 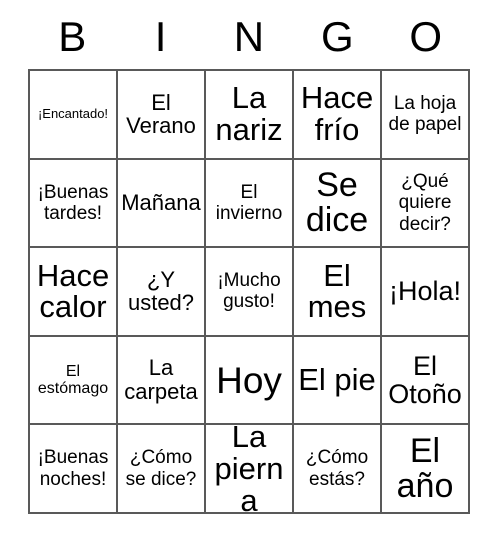 I want to click on bingo-cell-r3c5: ¡Hola!, so click(x=426, y=292).